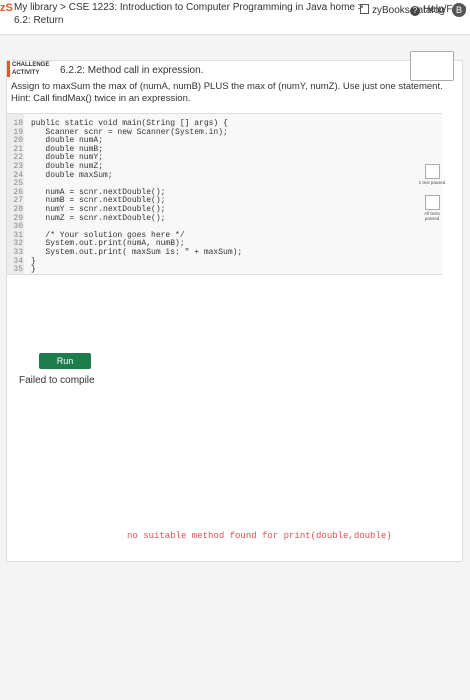  What do you see at coordinates (6, 8) in the screenshot?
I see `zybooks-logo: zS` at bounding box center [6, 8].